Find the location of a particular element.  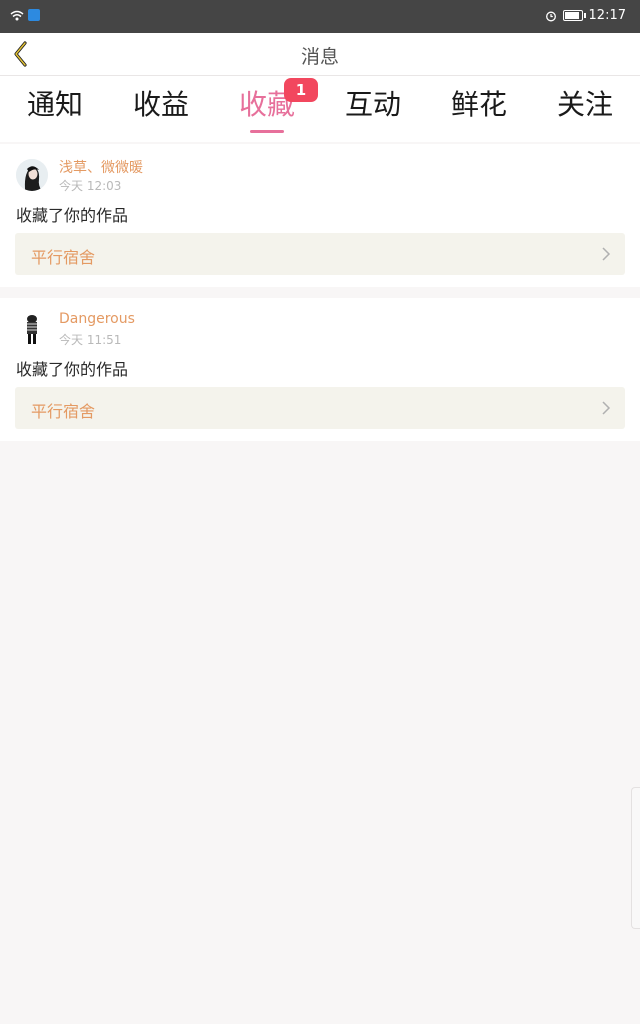

tab-label: 互动 is located at coordinates (372, 104).